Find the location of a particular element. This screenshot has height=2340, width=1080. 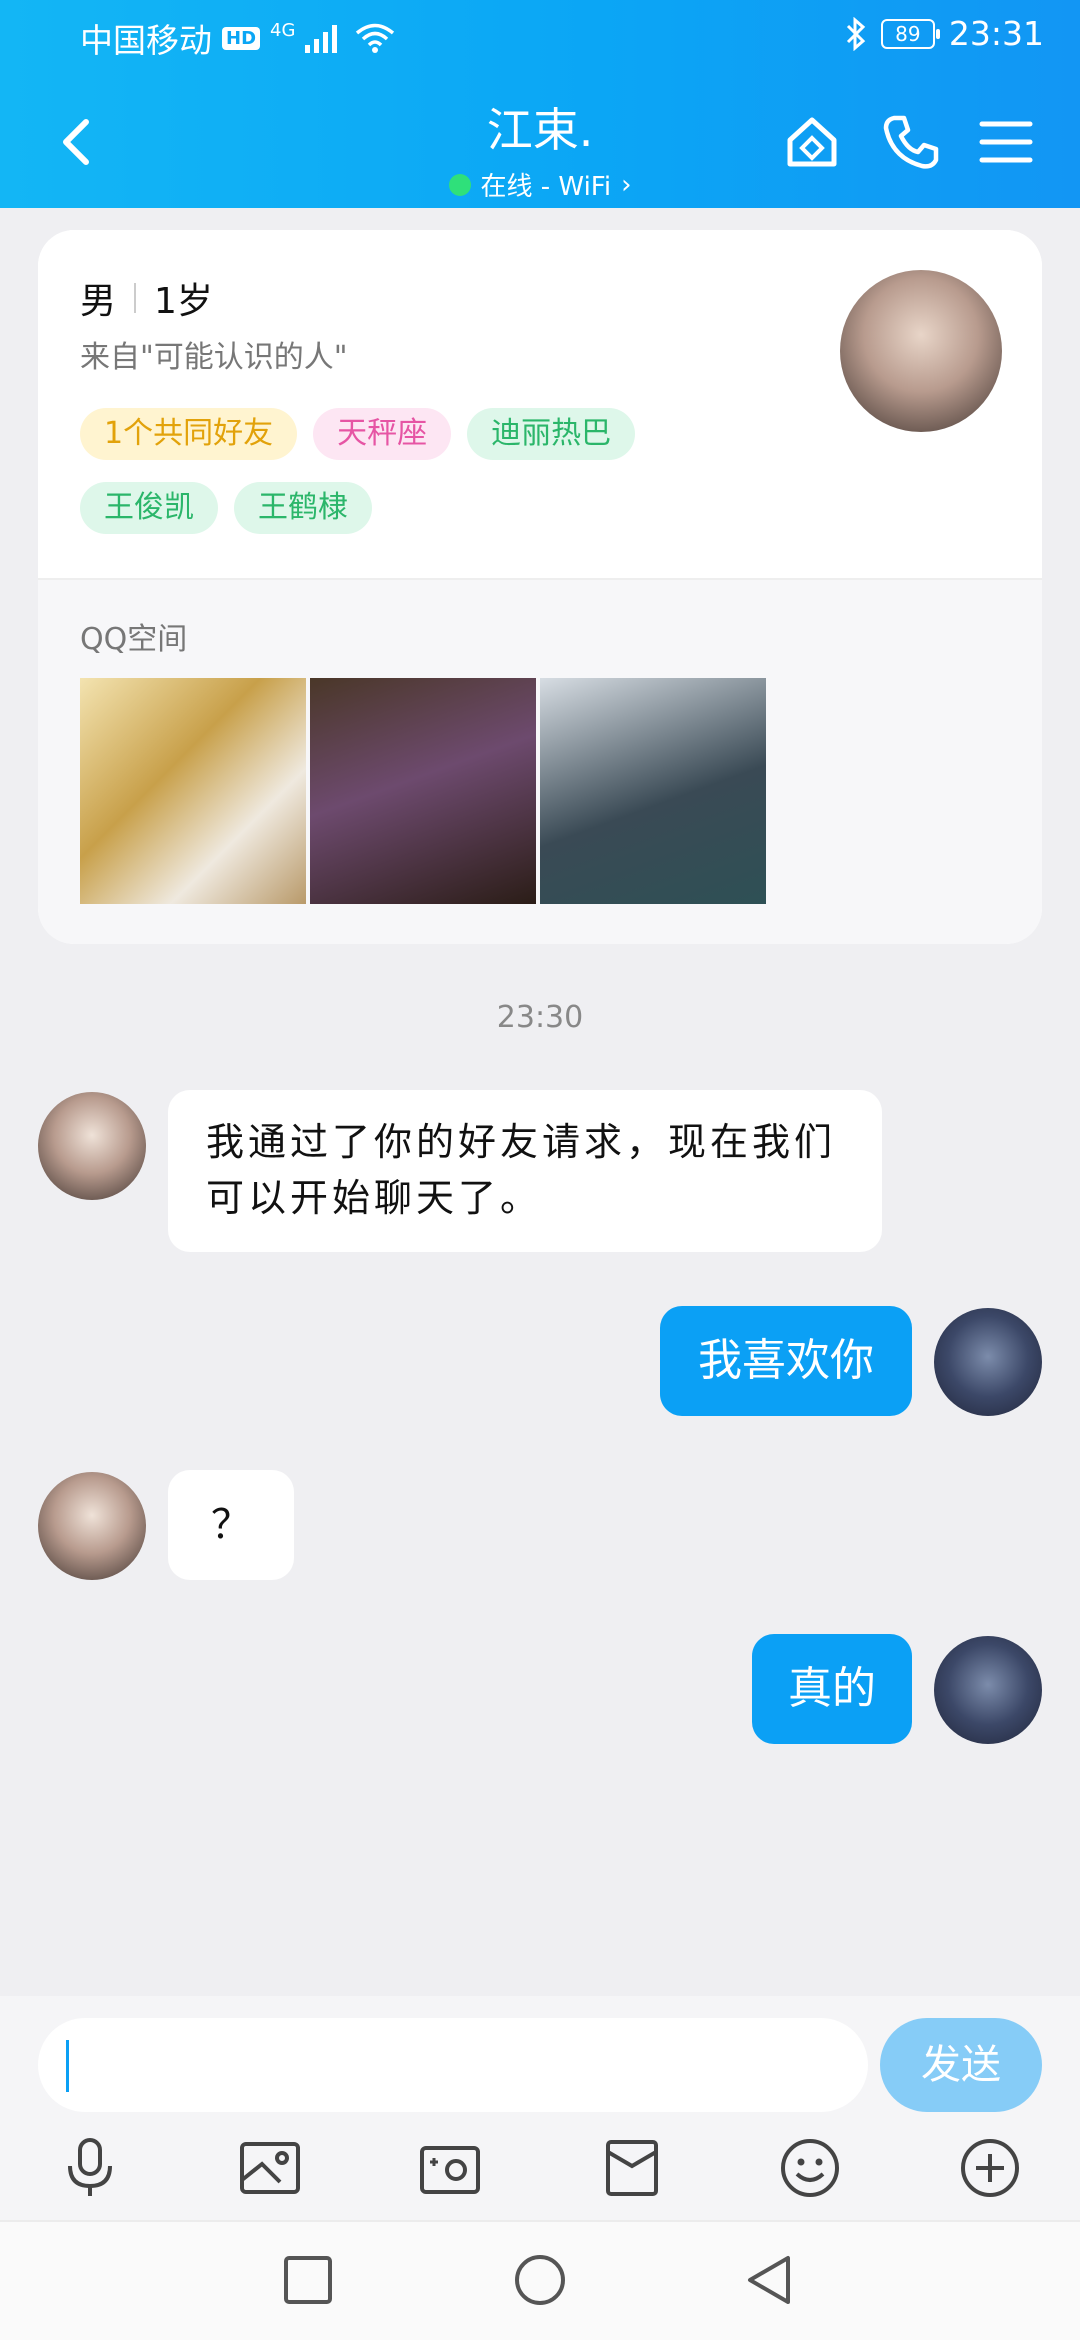

tag-list: 1个共同好友 天秤座 迪丽热巴 王俊凯 王鹤棣 is located at coordinates (400, 471).